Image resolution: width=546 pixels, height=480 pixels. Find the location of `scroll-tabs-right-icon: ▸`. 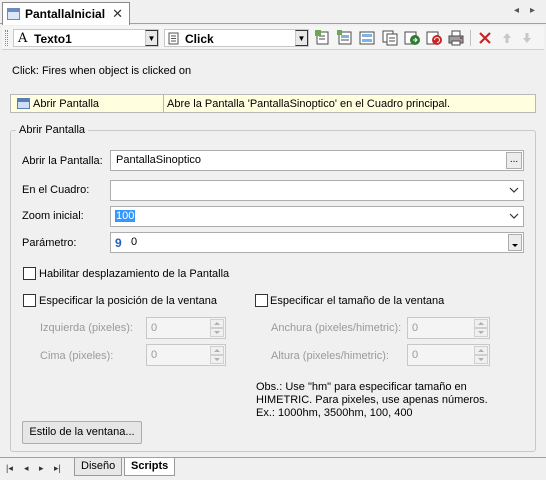

scroll-tabs-right-icon: ▸ is located at coordinates (532, 10).